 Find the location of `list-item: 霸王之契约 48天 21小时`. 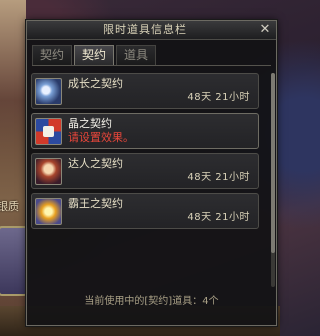

list-item: 霸王之契约 48天 21小时 is located at coordinates (145, 211).